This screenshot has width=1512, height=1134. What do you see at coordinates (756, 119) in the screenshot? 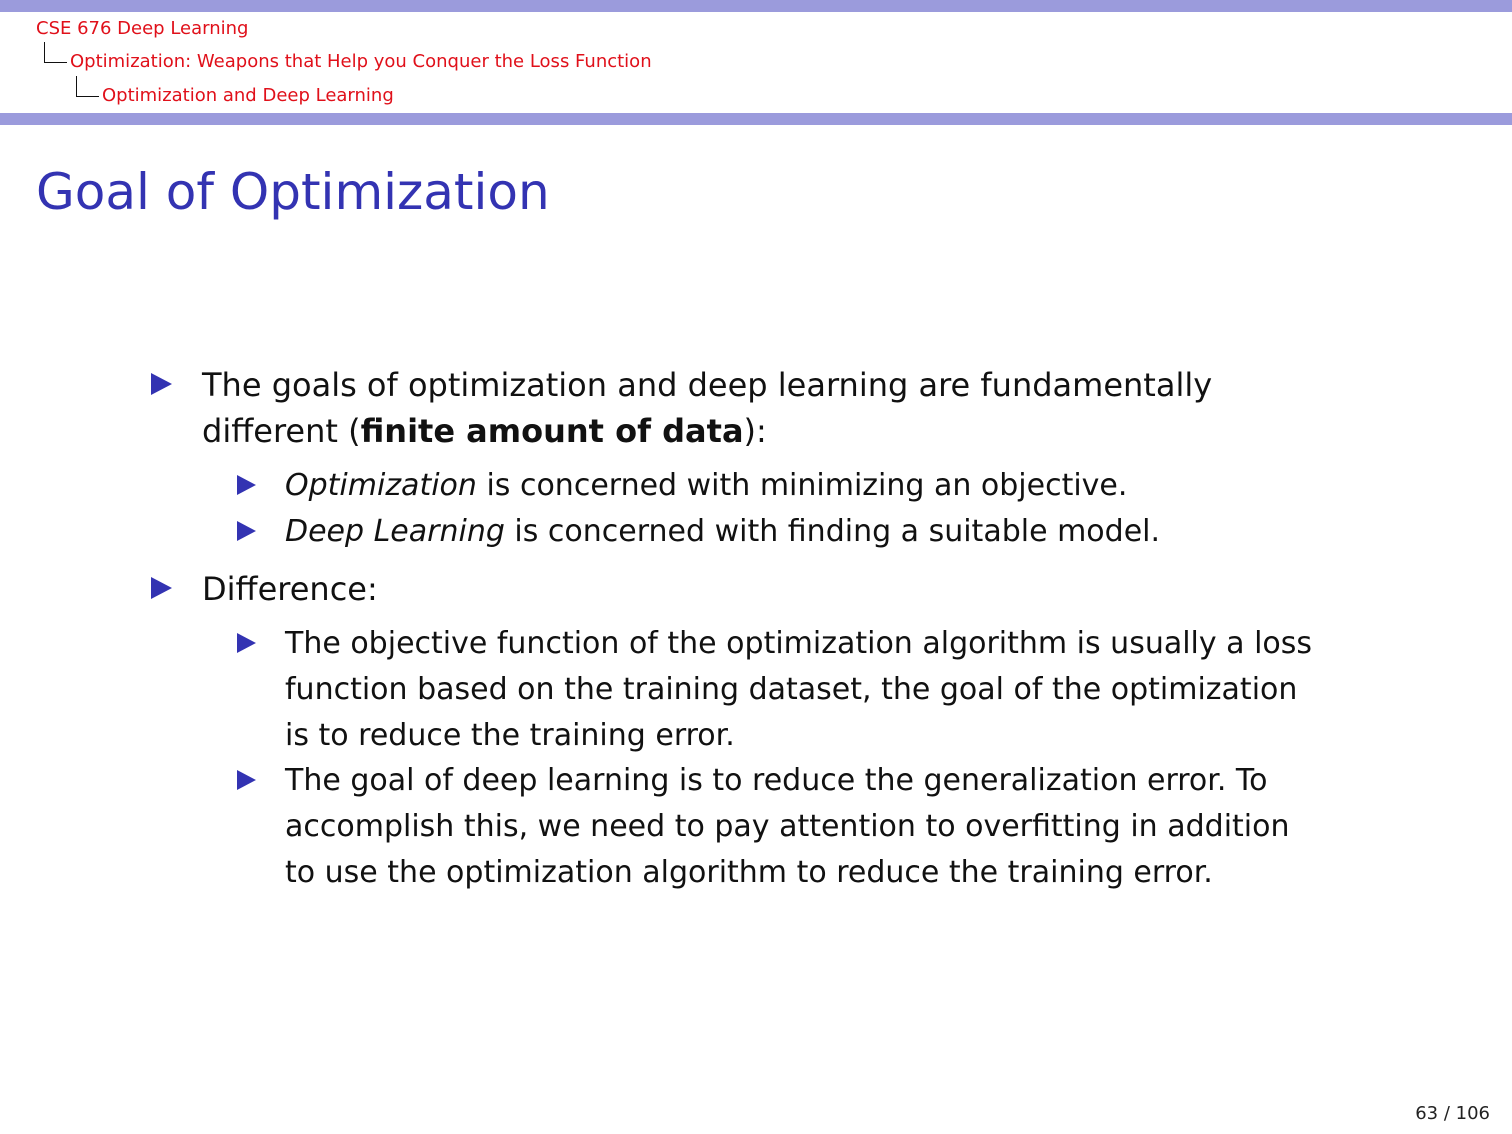
I see `header-band-bottom` at bounding box center [756, 119].